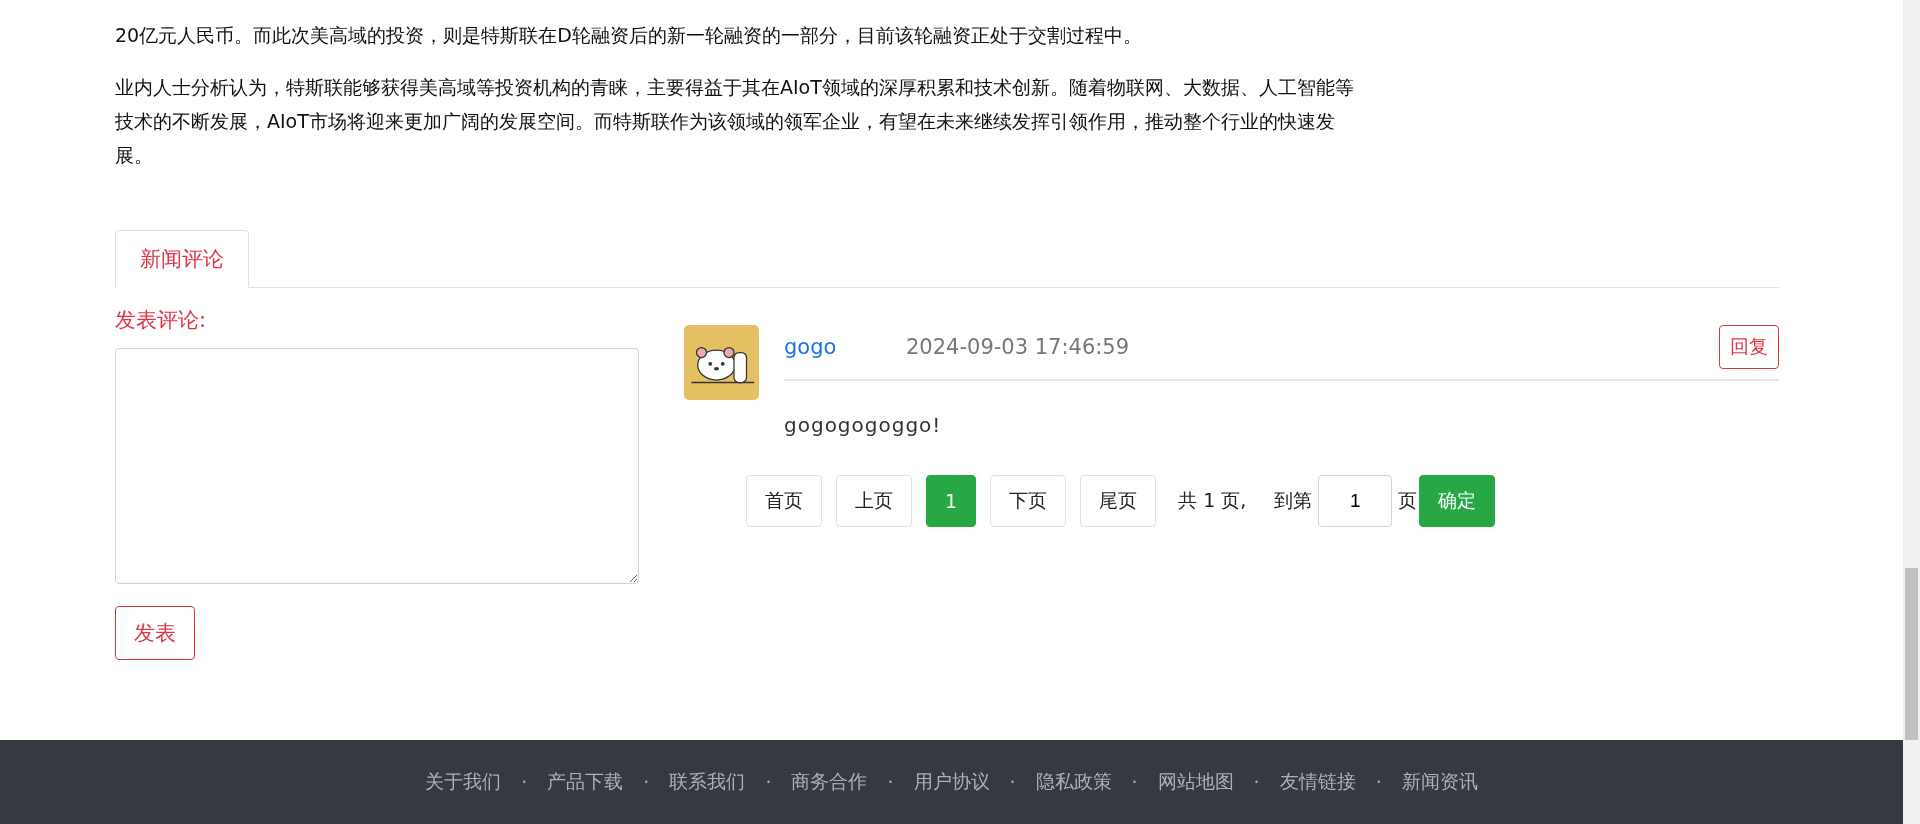 Image resolution: width=1920 pixels, height=824 pixels. What do you see at coordinates (161, 320) in the screenshot?
I see `comment-form-label: 发表评论:` at bounding box center [161, 320].